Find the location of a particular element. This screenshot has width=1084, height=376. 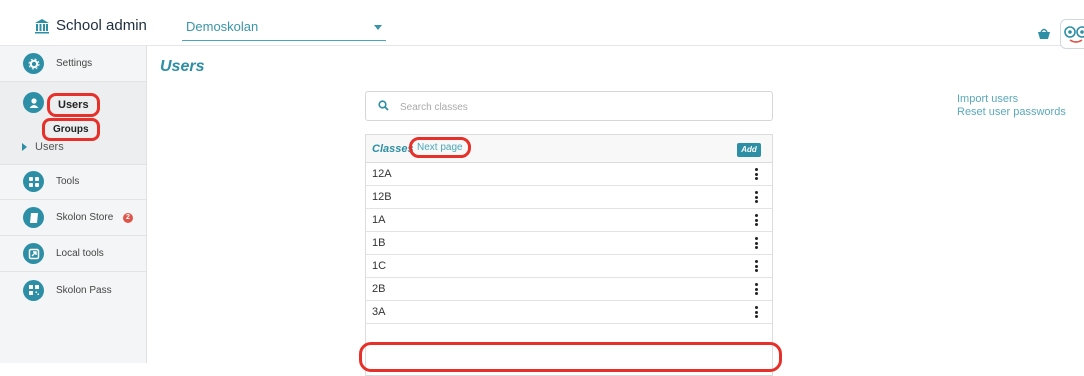

basket-icon is located at coordinates (1044, 33).